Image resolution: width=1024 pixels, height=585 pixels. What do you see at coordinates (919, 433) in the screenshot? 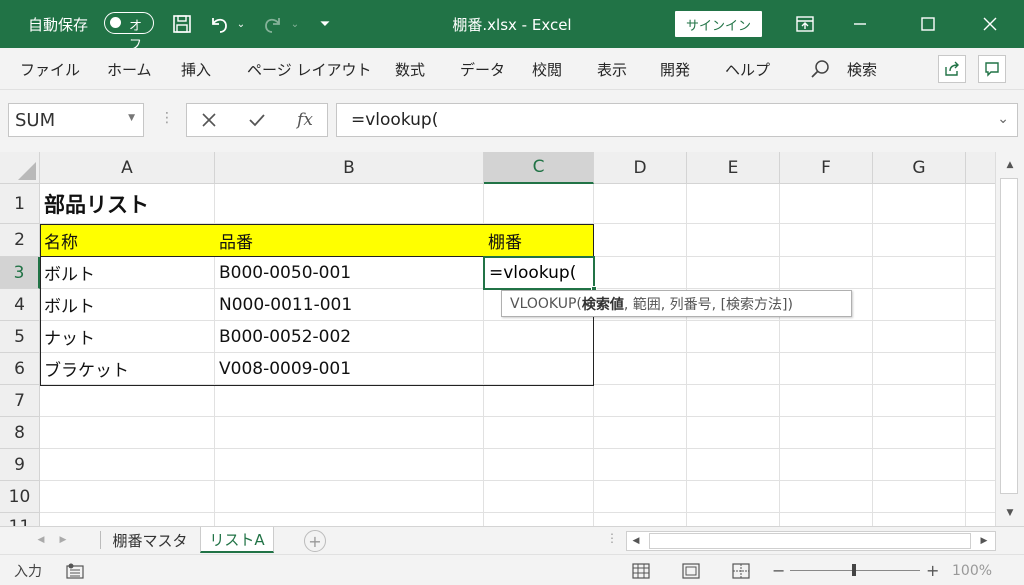
I see `cell-g8` at bounding box center [919, 433].